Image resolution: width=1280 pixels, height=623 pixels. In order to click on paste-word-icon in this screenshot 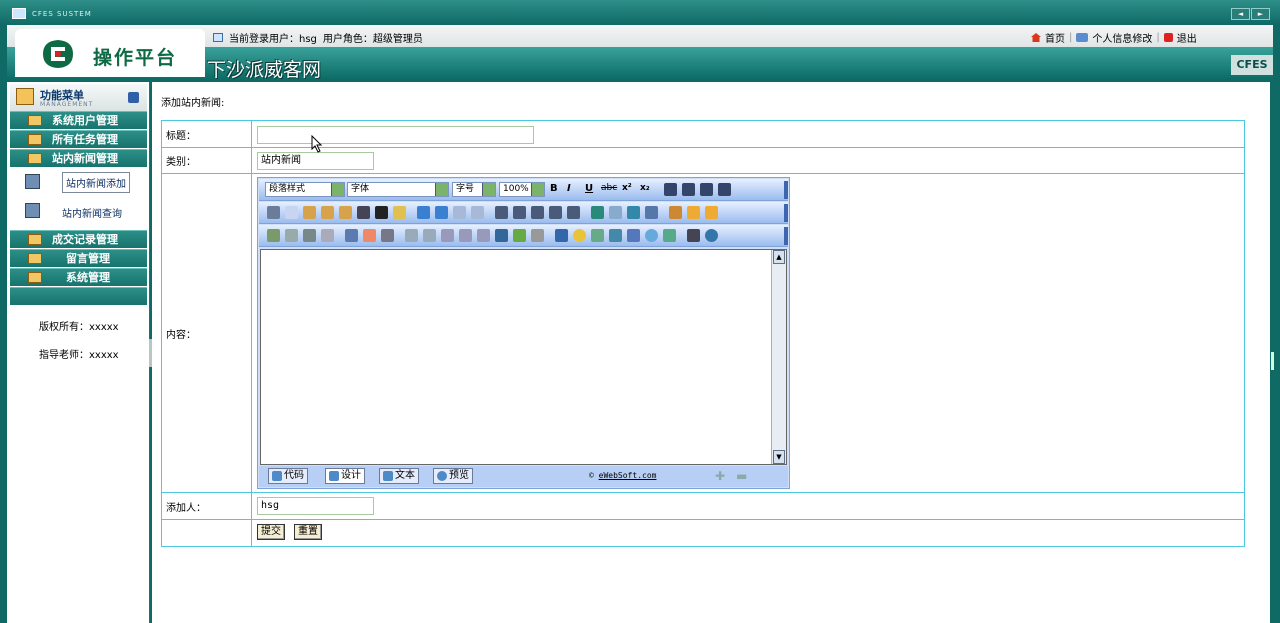, I will do `click(345, 212)`.